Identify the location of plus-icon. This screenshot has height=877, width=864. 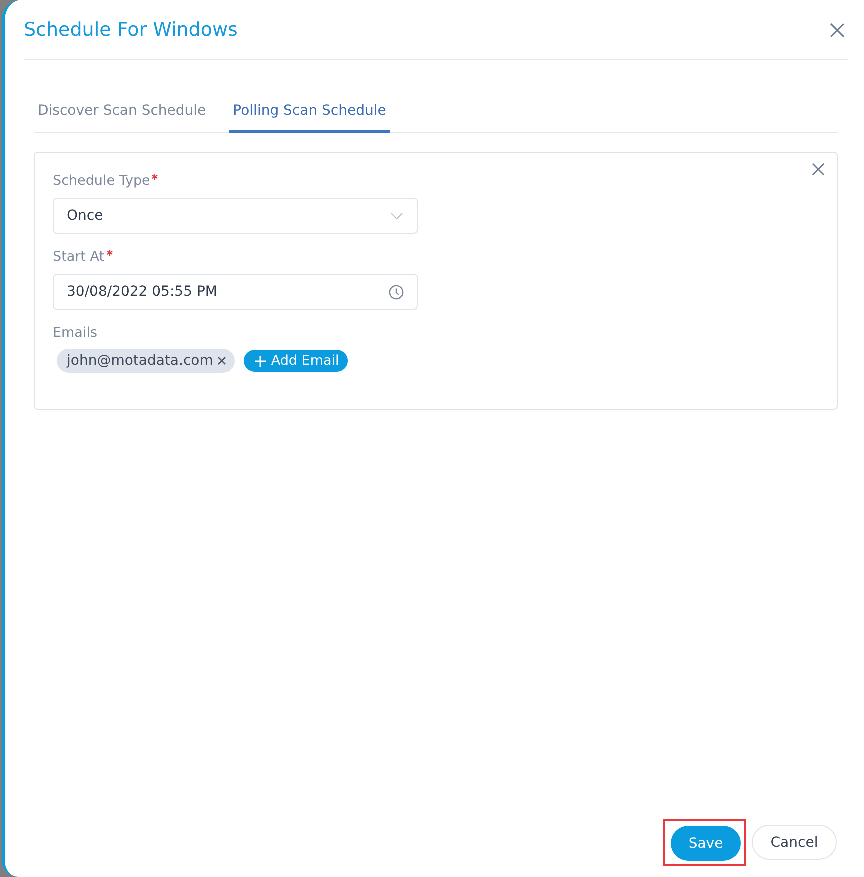
(260, 361).